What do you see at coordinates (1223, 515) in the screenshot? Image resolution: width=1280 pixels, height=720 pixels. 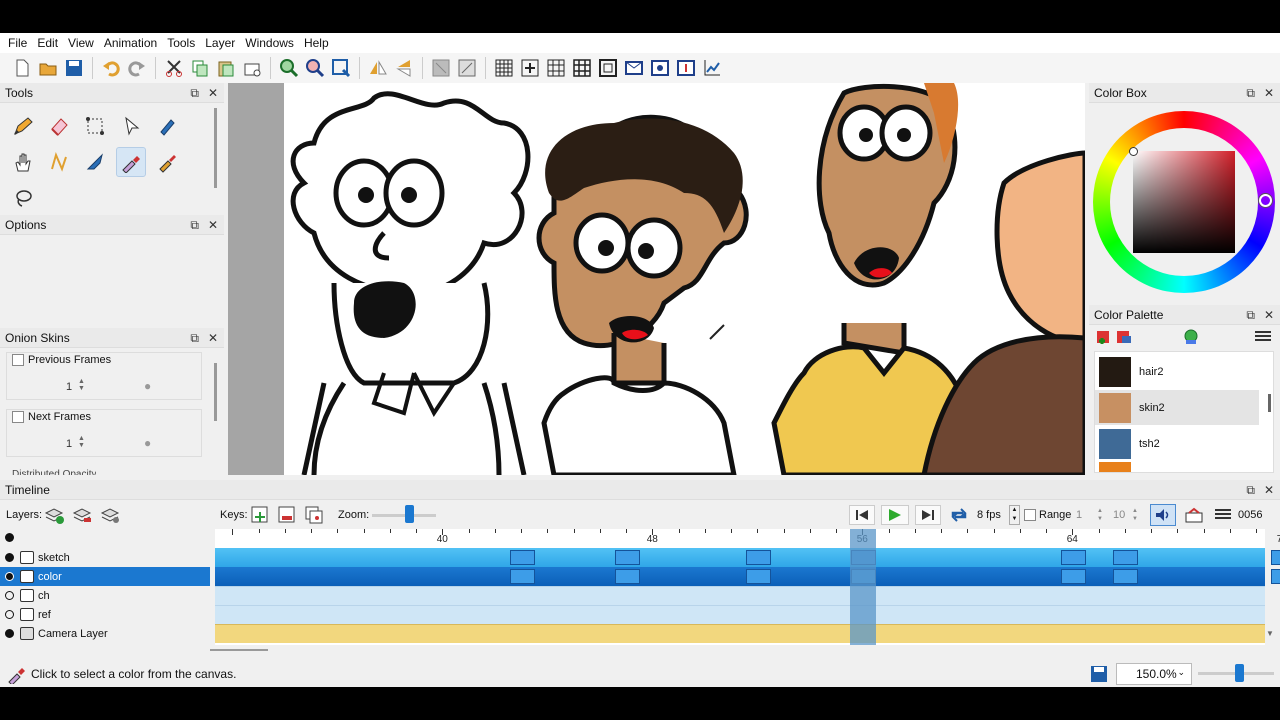 I see `timeline-menu-icon` at bounding box center [1223, 515].